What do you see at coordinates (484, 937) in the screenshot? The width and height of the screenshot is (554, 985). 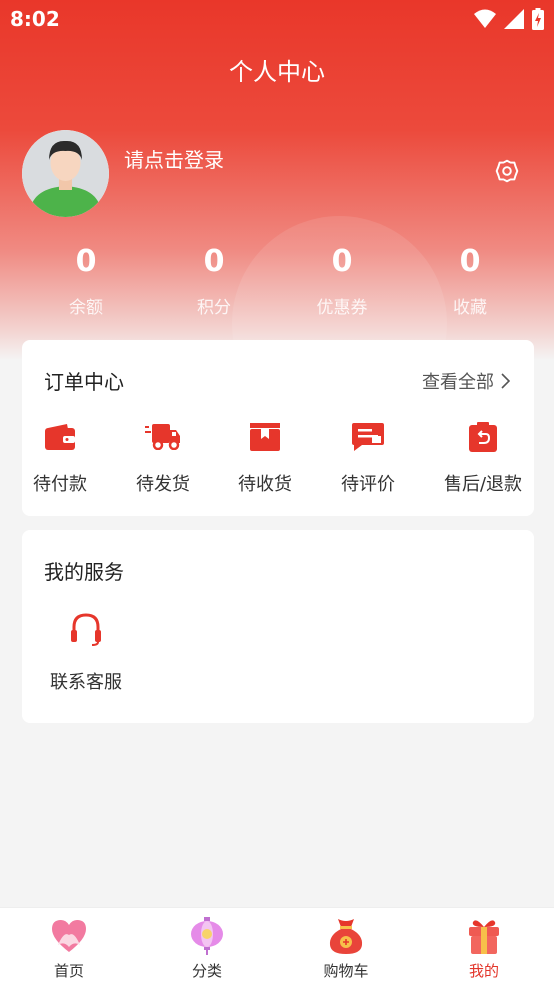 I see `gift-icon` at bounding box center [484, 937].